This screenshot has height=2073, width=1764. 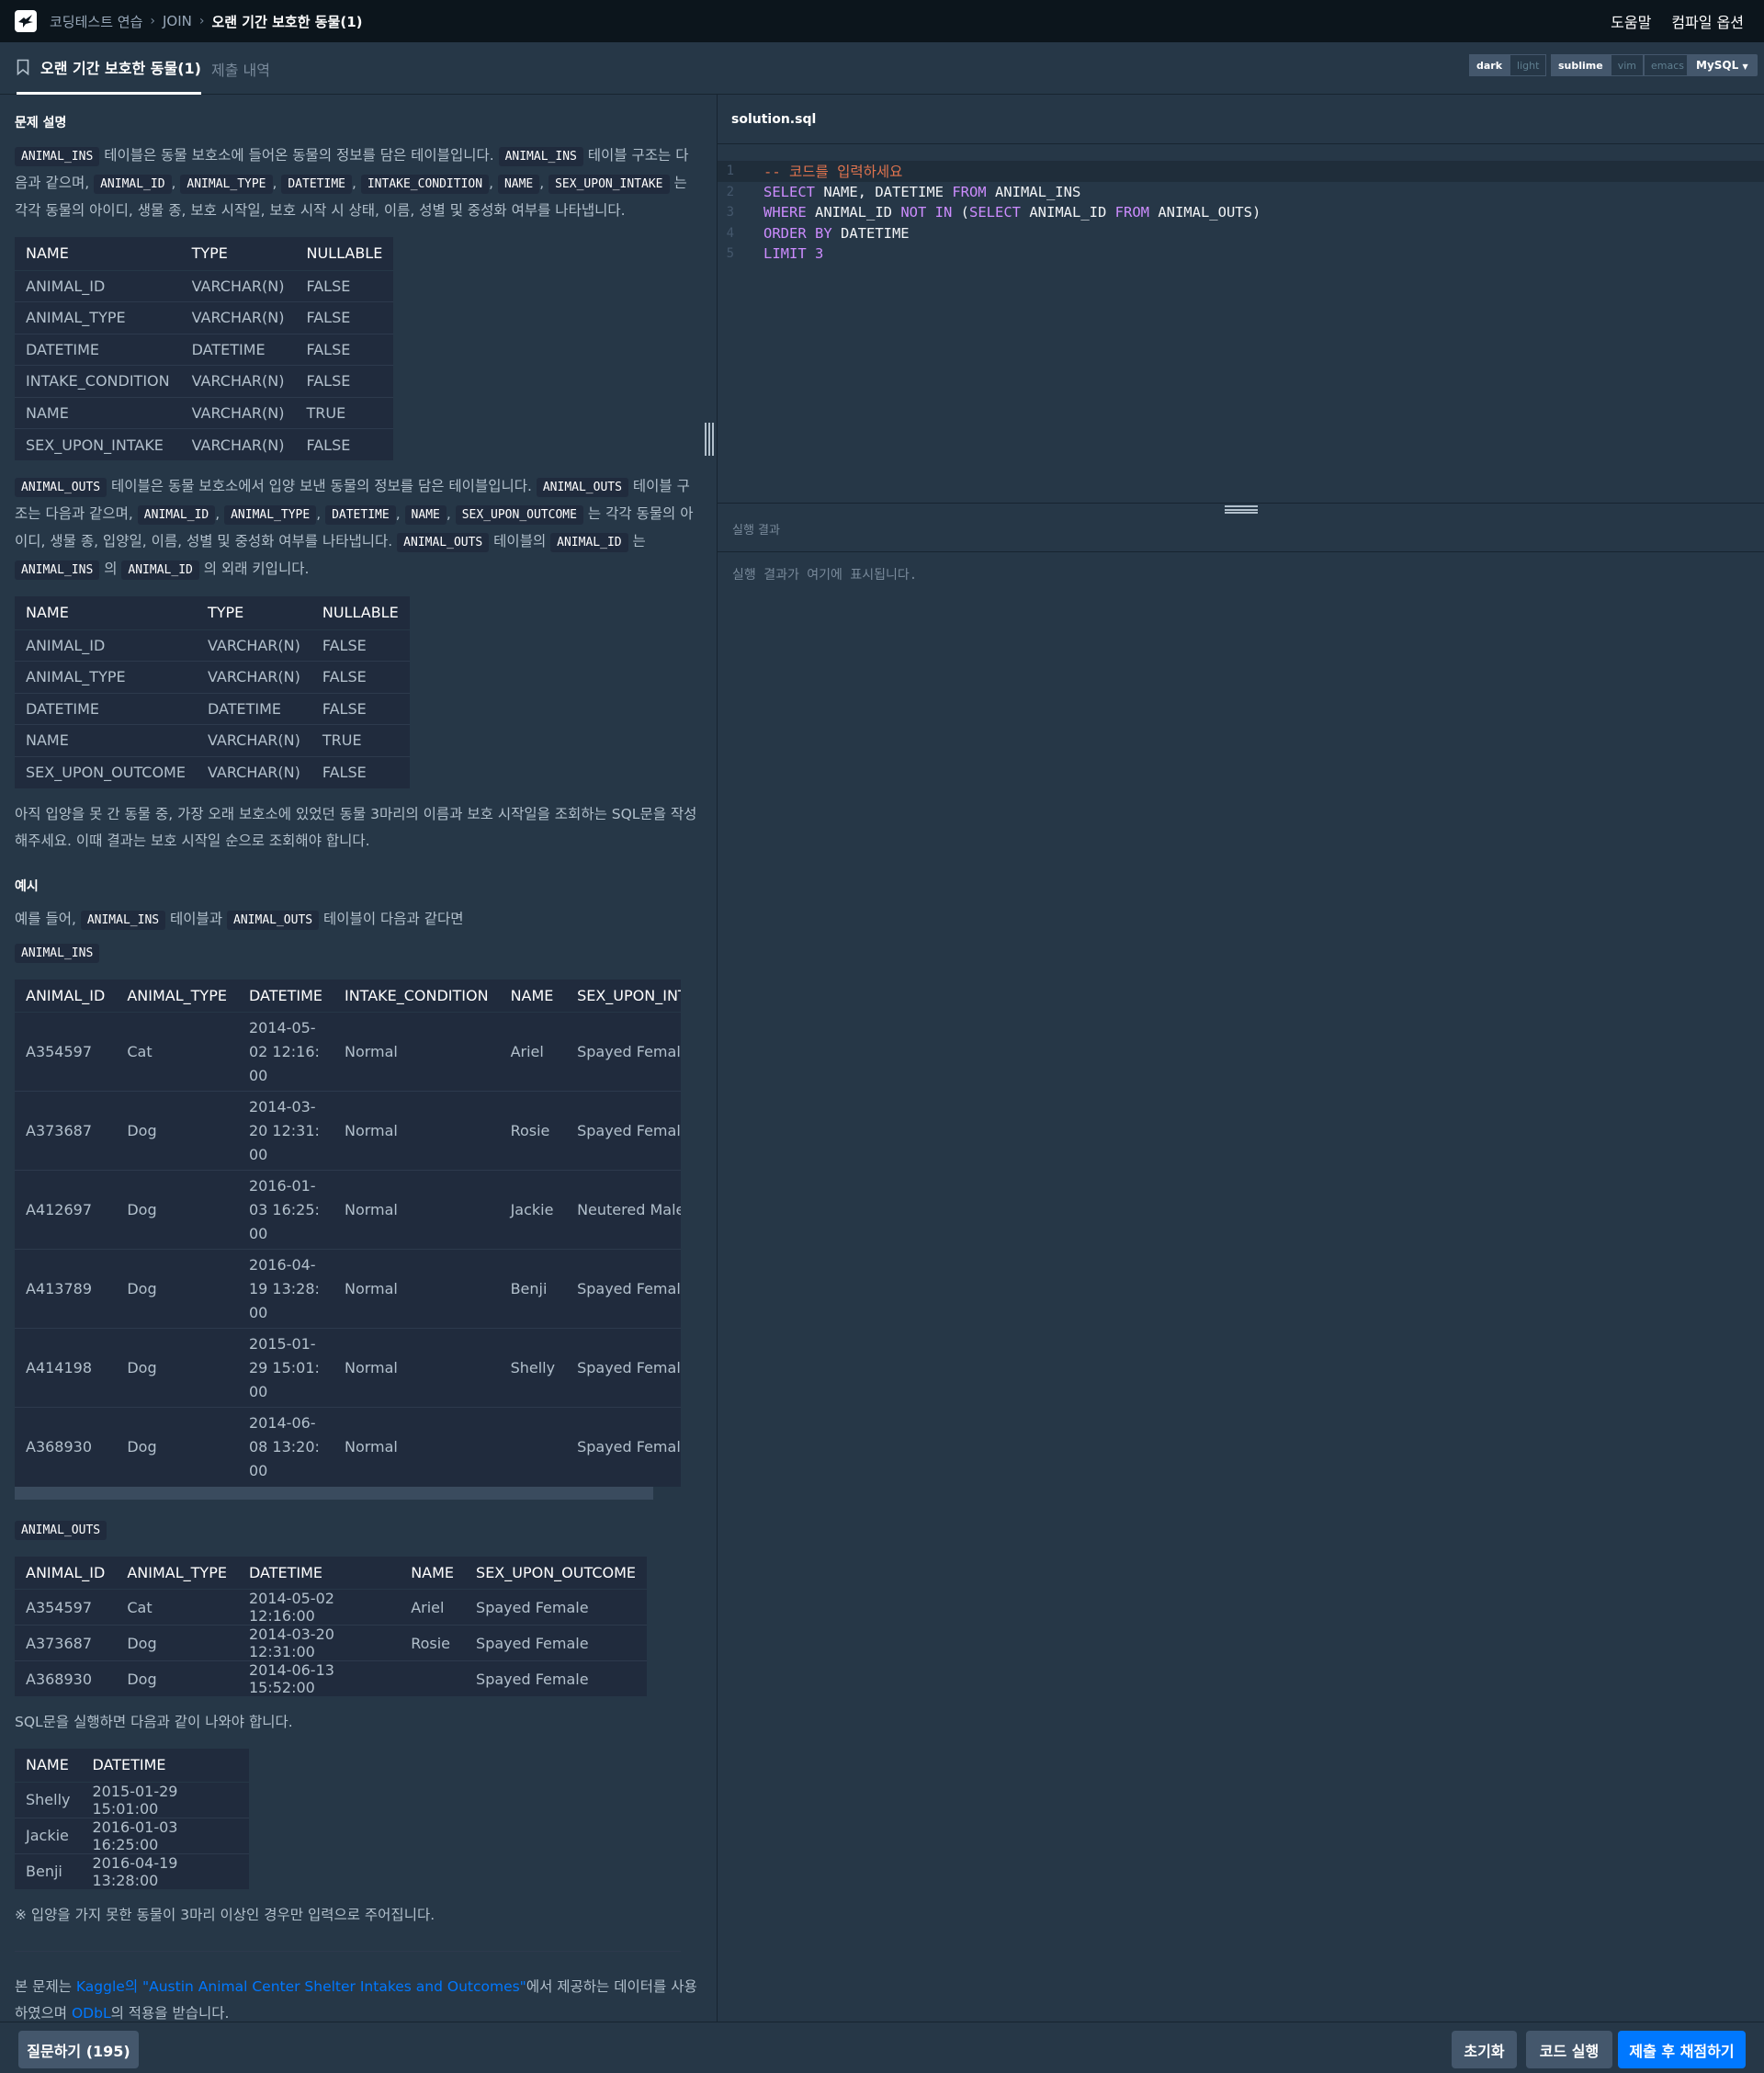 What do you see at coordinates (177, 1131) in the screenshot?
I see `table-cell: Dog` at bounding box center [177, 1131].